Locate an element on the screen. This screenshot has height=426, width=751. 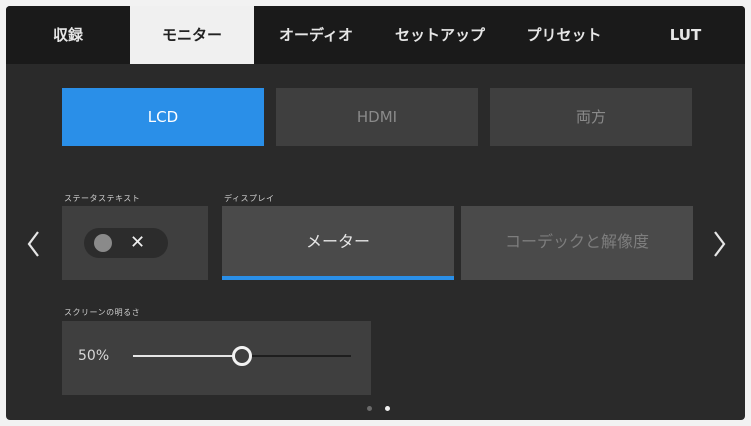
toggle-off-x-icon: ✕ is located at coordinates (138, 242).